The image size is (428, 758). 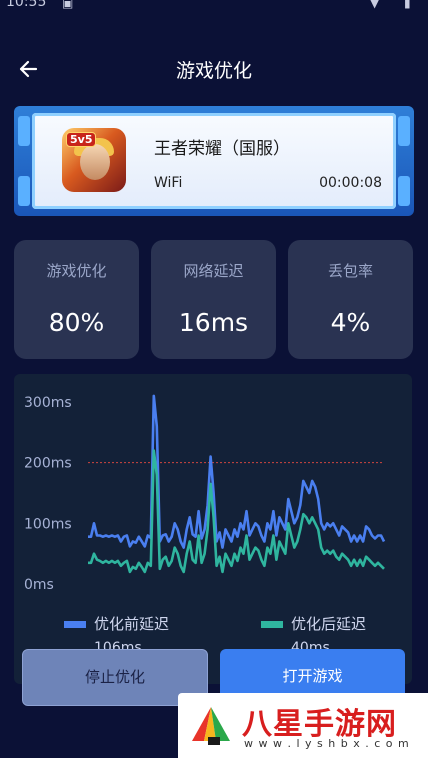 What do you see at coordinates (213, 299) in the screenshot?
I see `stat-card-latency: 网络延迟 16ms` at bounding box center [213, 299].